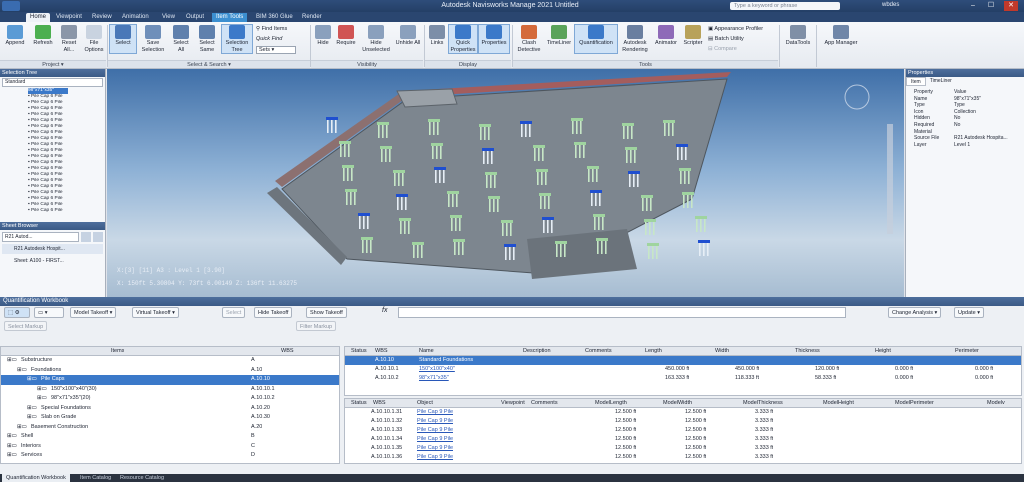  Describe the element at coordinates (94, 39) in the screenshot. I see `file-options-button: File Options` at that location.